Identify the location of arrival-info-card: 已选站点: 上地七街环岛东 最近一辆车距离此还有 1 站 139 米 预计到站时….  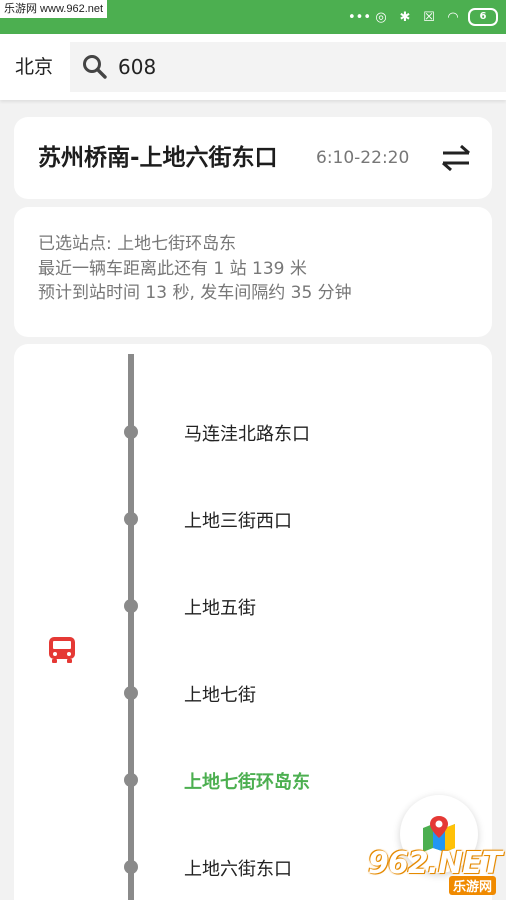
(253, 272).